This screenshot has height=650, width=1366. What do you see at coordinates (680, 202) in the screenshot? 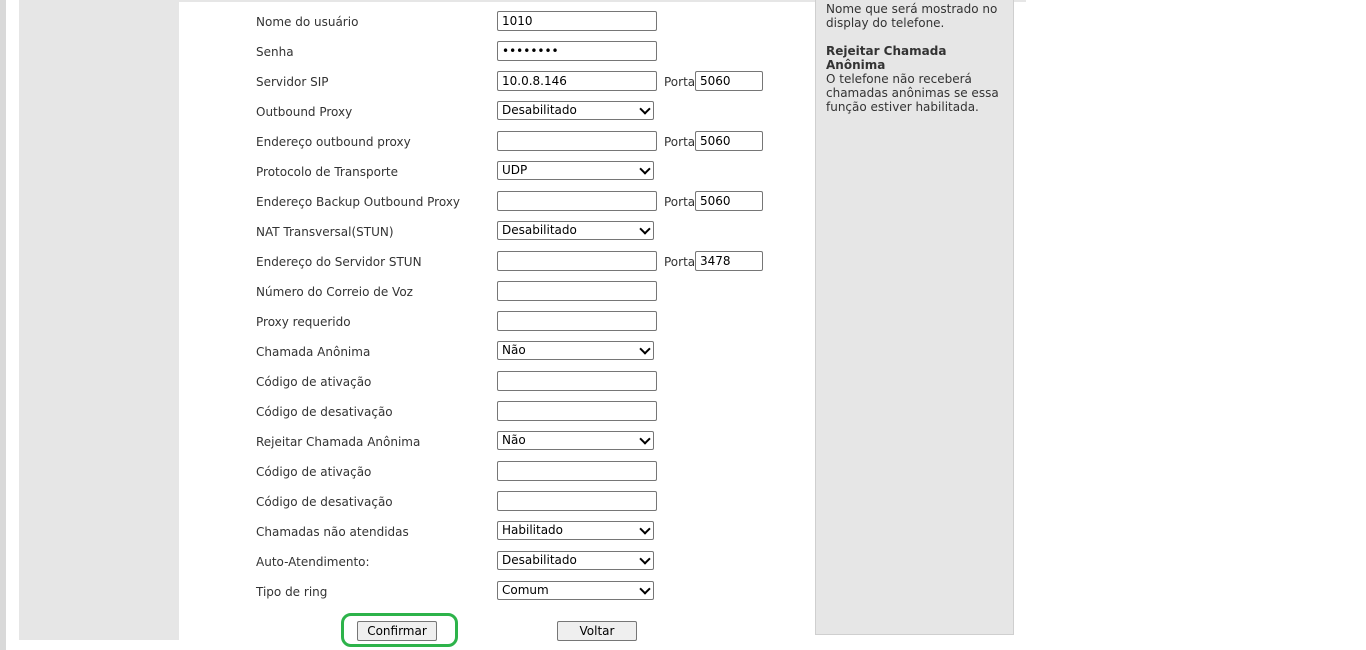
I see `backup-port-label: Porta` at bounding box center [680, 202].